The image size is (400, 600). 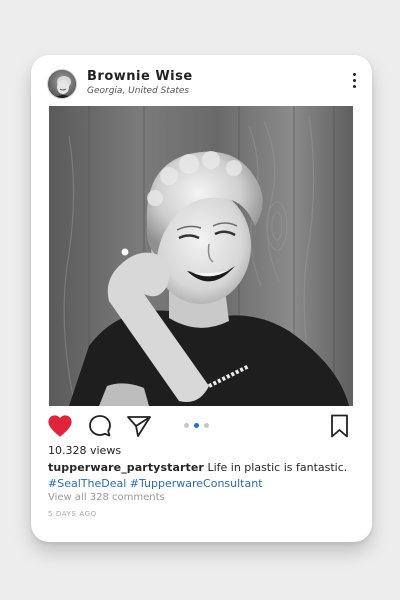 I want to click on hashtag-link: #TupperwareConsultant, so click(x=196, y=483).